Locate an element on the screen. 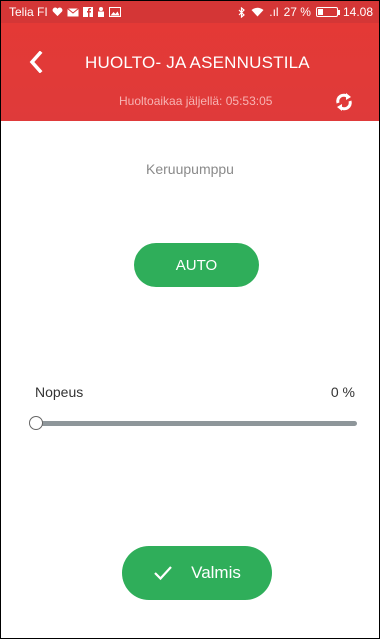  heart-icon is located at coordinates (57, 12).